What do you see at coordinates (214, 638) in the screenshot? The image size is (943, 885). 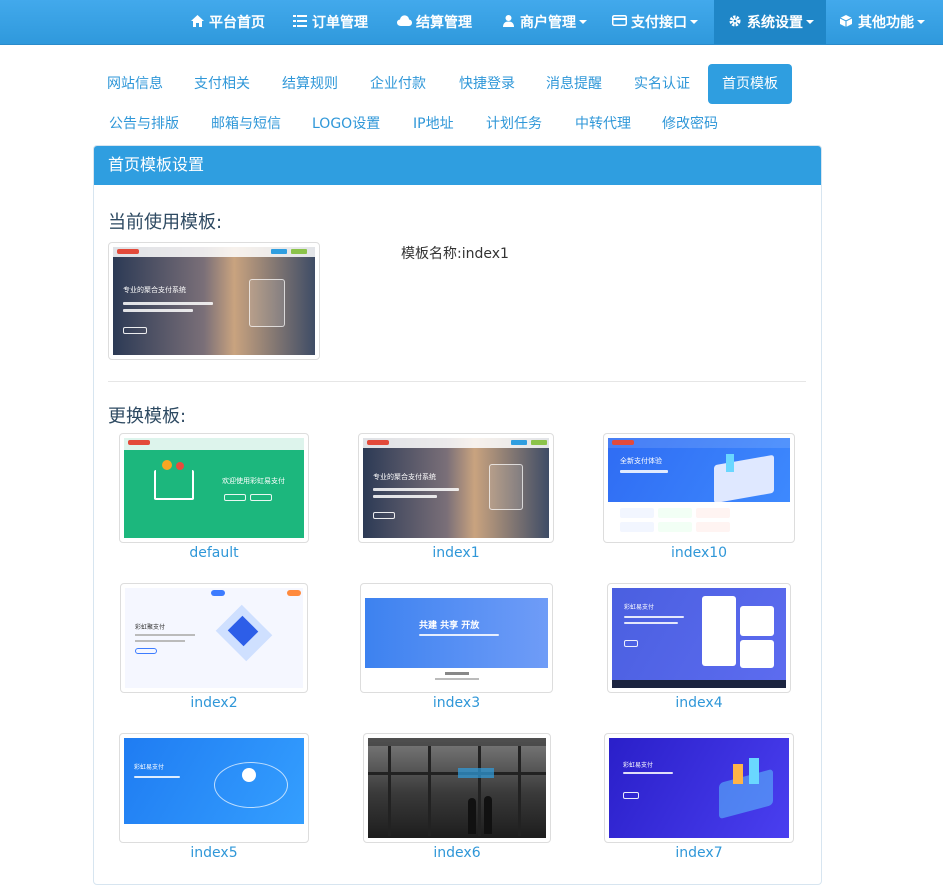 I see `template-thumbnail-index2: 彩虹聚支付` at bounding box center [214, 638].